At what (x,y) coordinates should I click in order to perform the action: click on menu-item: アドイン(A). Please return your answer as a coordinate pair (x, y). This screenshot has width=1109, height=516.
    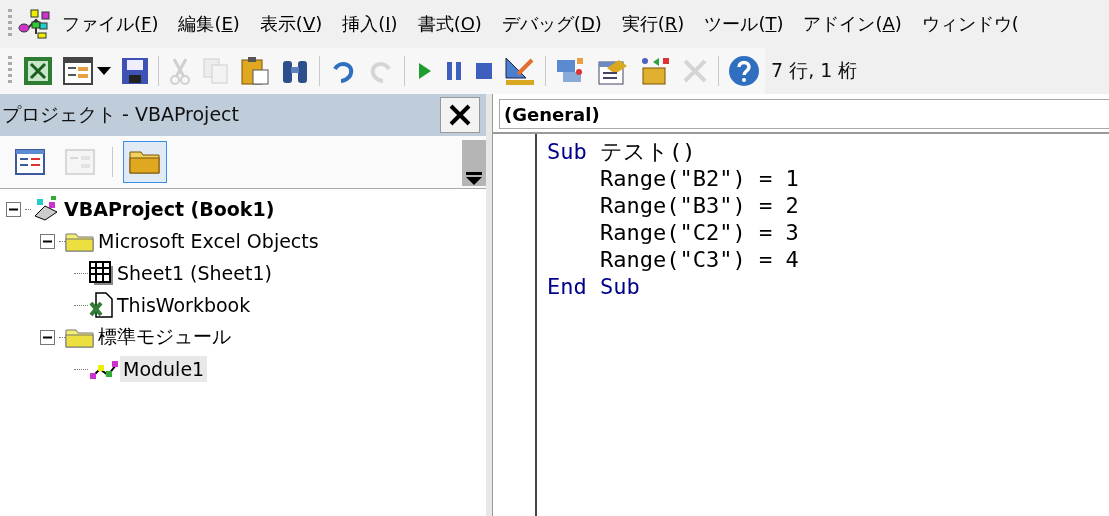
    Looking at the image, I should click on (852, 24).